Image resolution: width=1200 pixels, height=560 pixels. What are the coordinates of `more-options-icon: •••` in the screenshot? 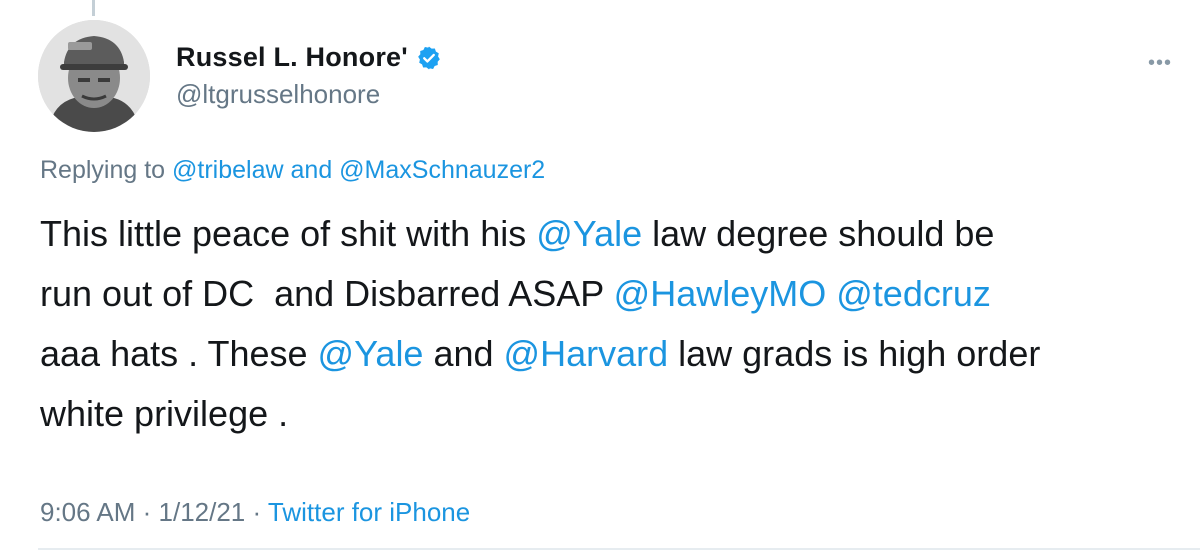 It's located at (1160, 63).